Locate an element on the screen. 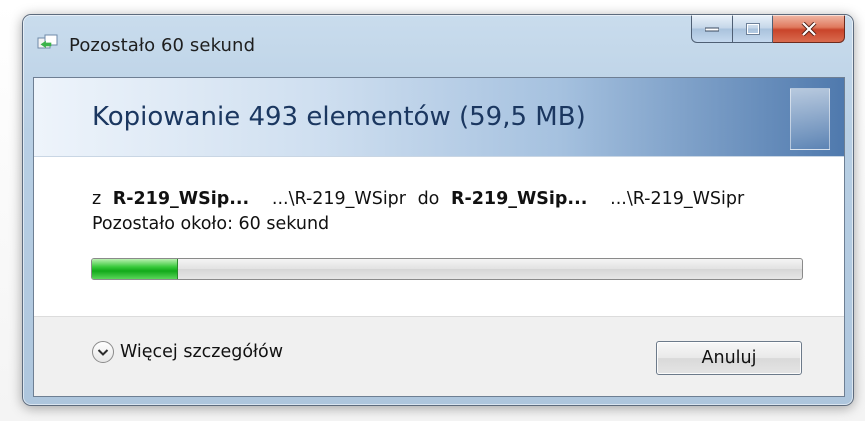 Image resolution: width=865 pixels, height=421 pixels. progress-fill is located at coordinates (135, 269).